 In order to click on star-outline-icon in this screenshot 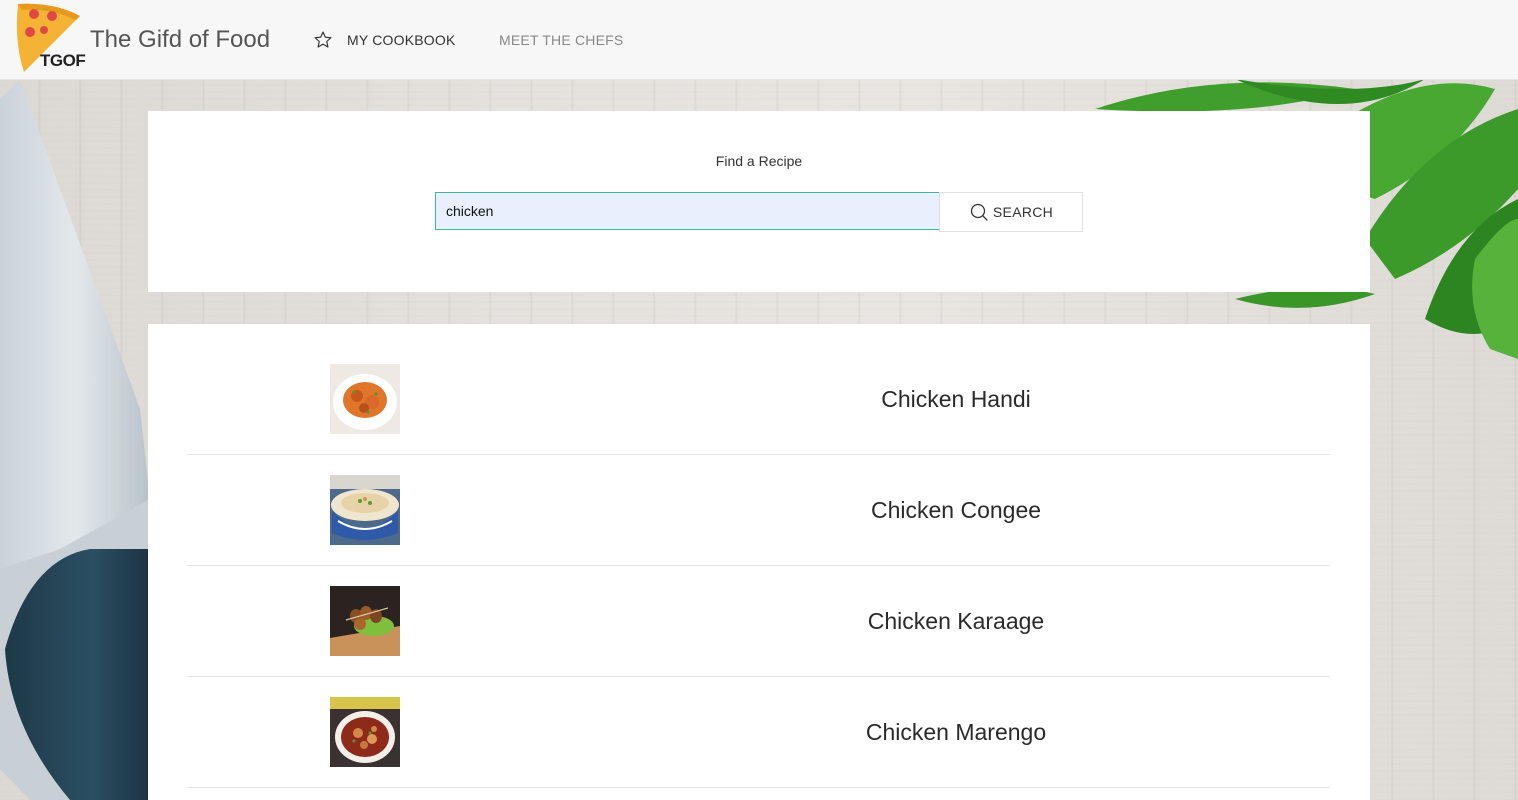, I will do `click(323, 39)`.